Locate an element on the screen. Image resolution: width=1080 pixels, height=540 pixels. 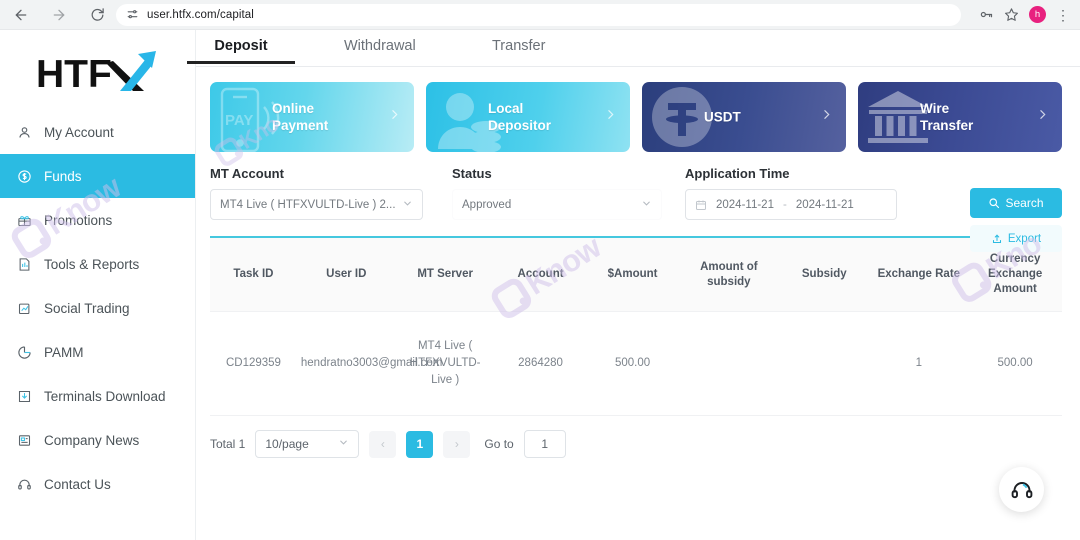
prev-page-button: ‹ is located at coordinates (383, 444).